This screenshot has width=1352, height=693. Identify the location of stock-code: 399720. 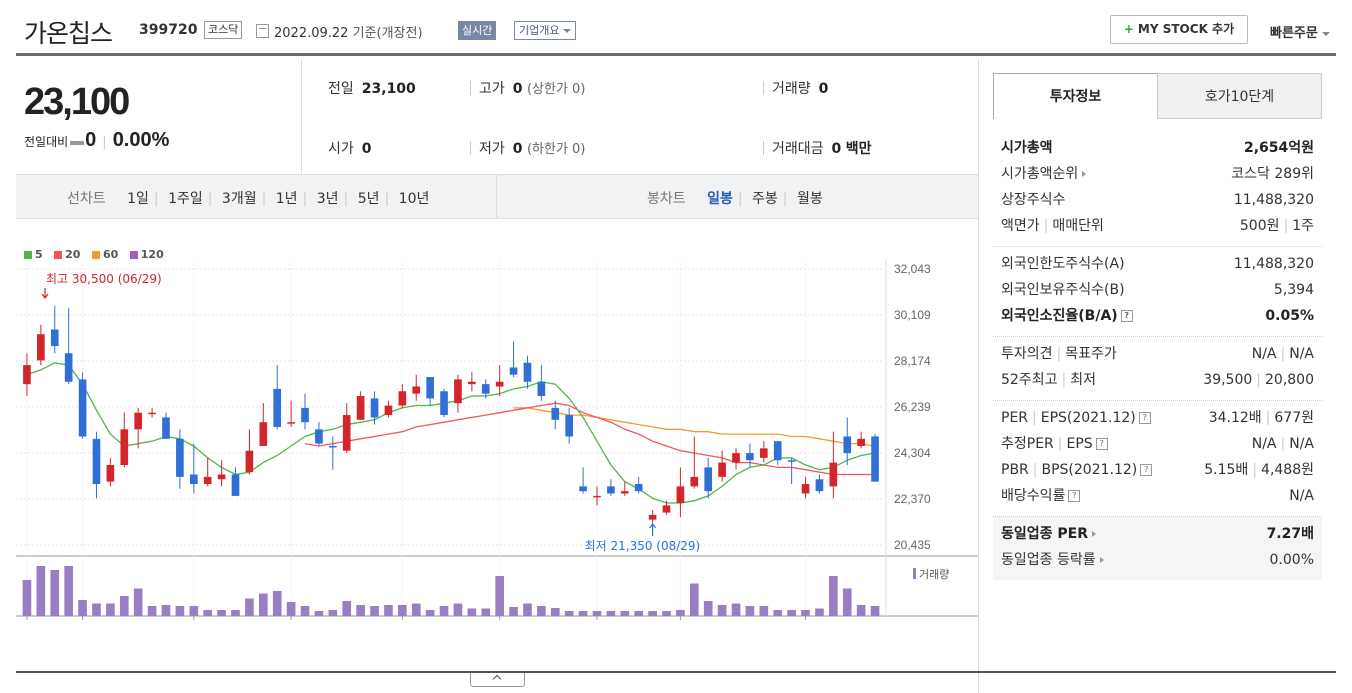
(168, 30).